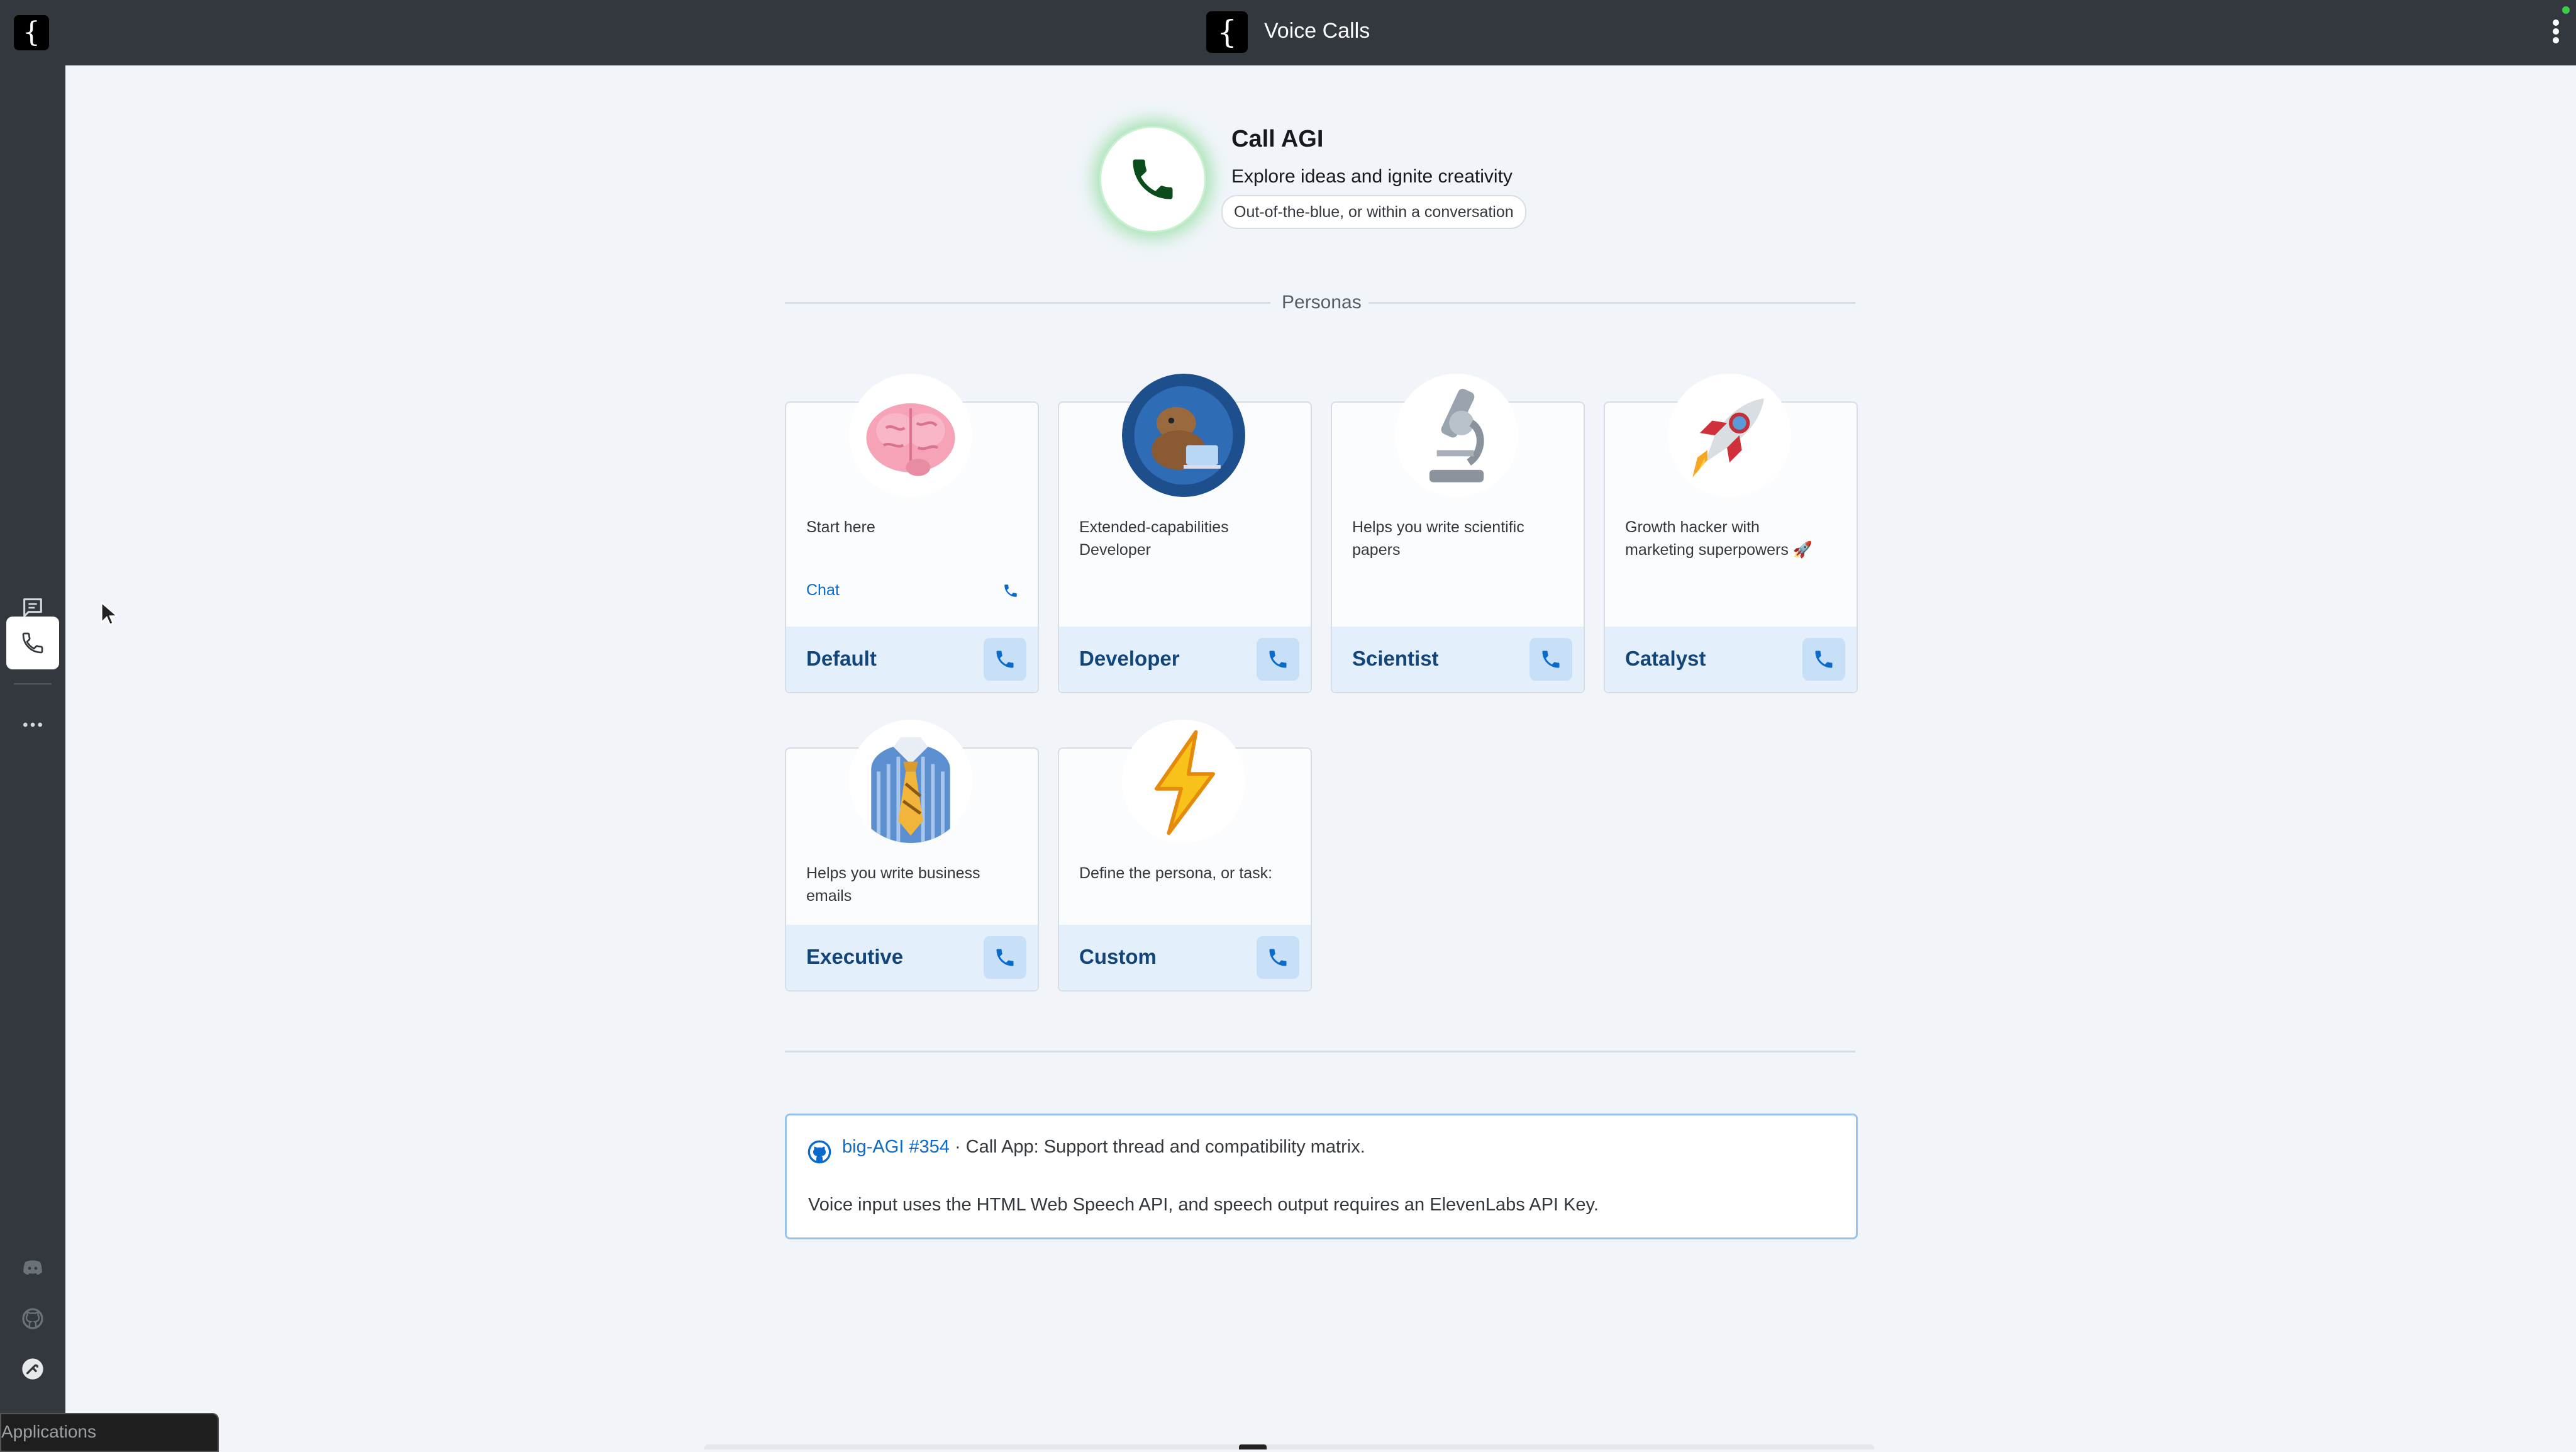 Image resolution: width=2576 pixels, height=1452 pixels. What do you see at coordinates (1183, 781) in the screenshot?
I see `lightning-icon` at bounding box center [1183, 781].